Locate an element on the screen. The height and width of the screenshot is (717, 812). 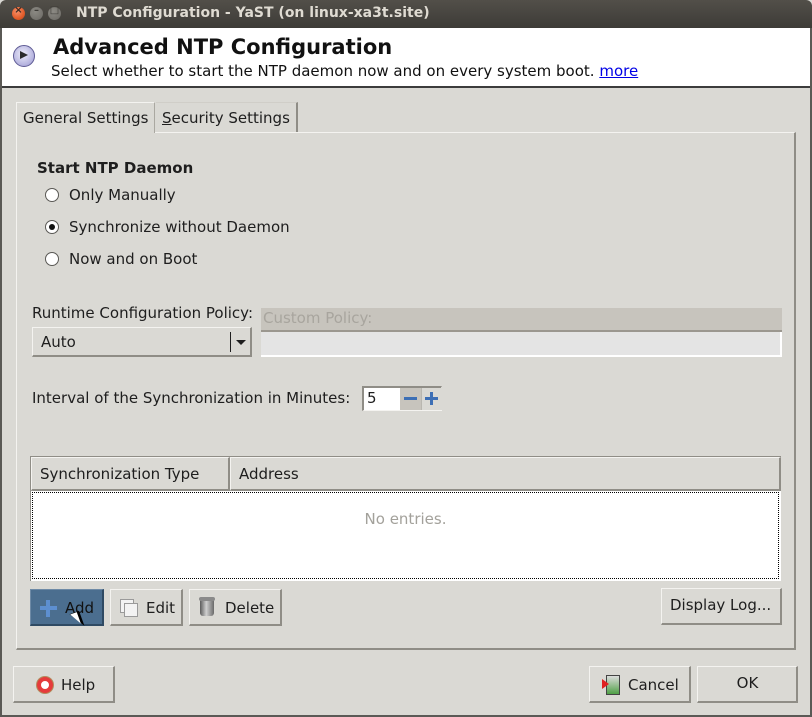
radio-label: Now and on Boot is located at coordinates (133, 259).